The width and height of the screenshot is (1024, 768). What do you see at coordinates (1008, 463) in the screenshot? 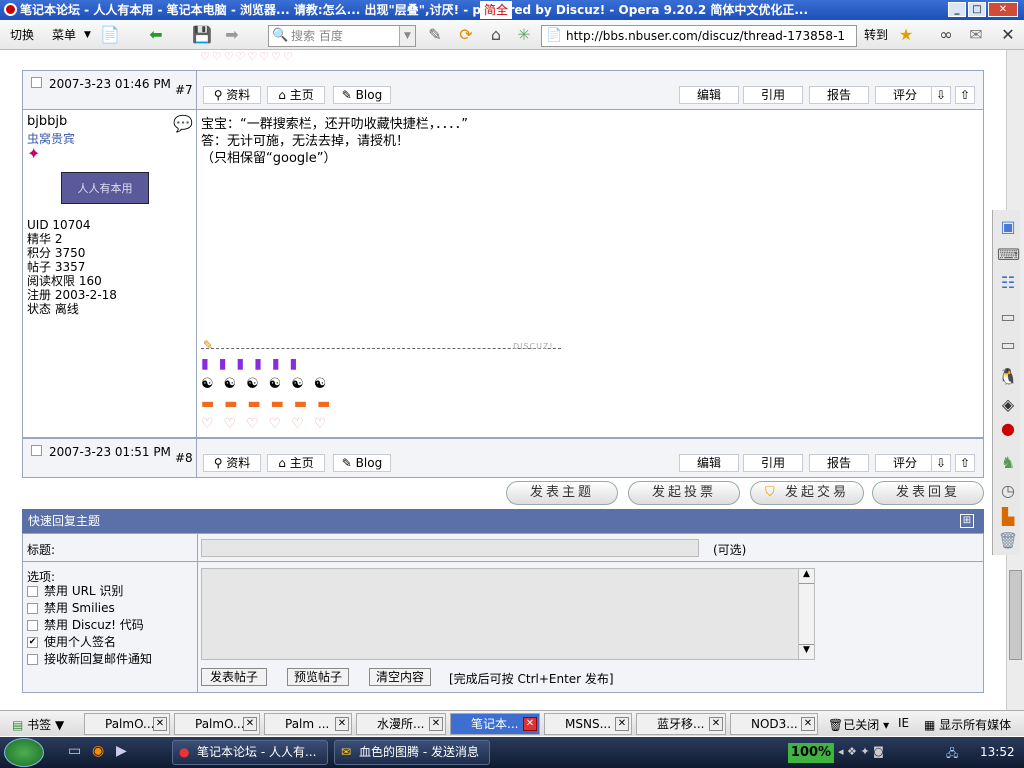
I see `game-icon: ♞` at bounding box center [1008, 463].